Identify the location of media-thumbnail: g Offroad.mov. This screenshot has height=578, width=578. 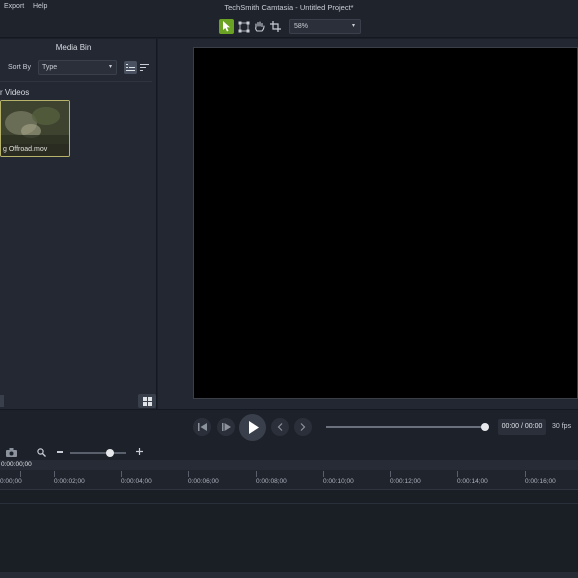
(35, 128).